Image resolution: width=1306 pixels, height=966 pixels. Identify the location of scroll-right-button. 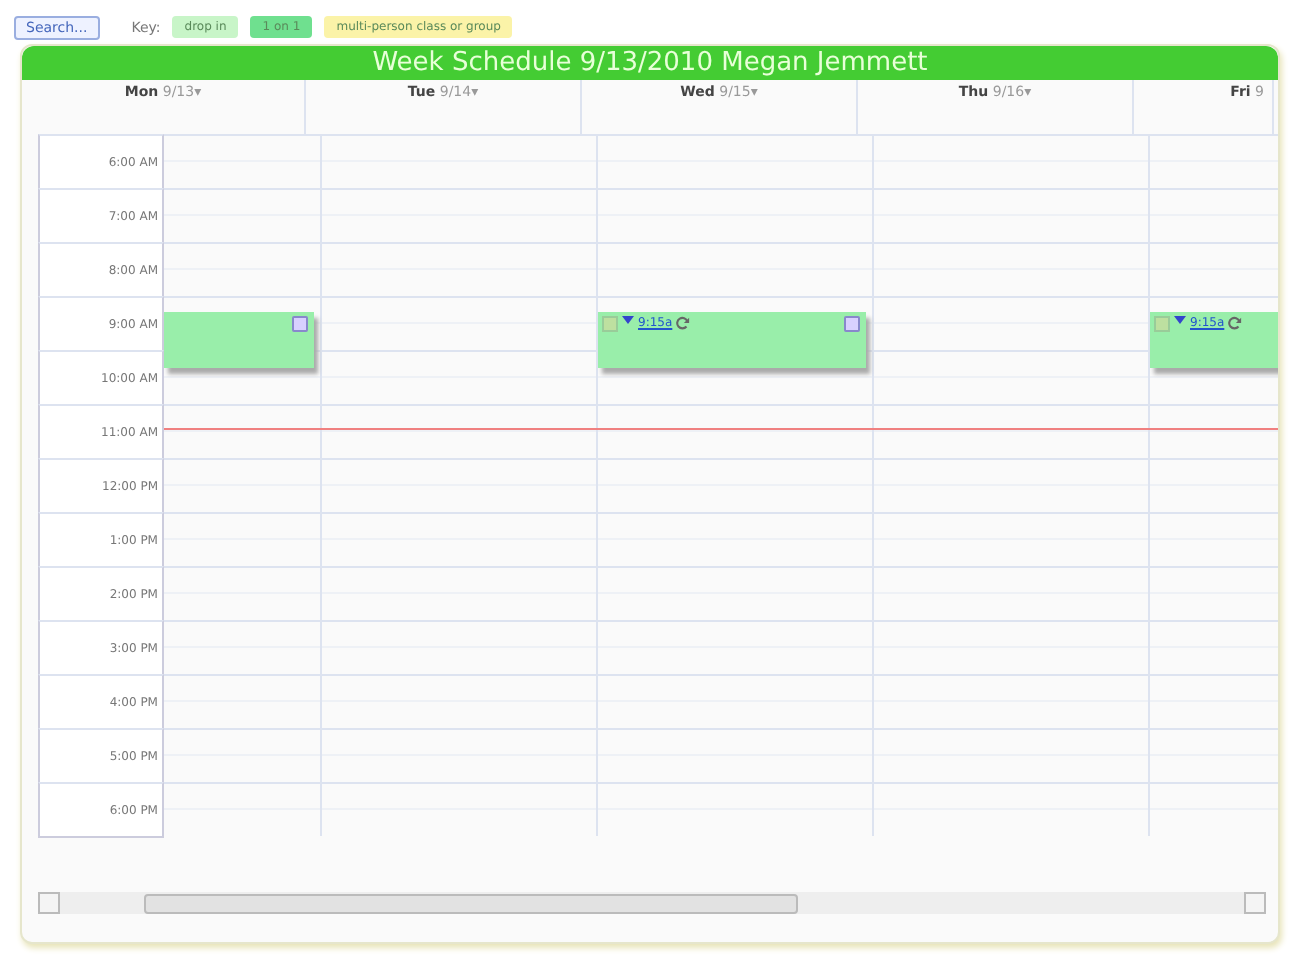
(1255, 903).